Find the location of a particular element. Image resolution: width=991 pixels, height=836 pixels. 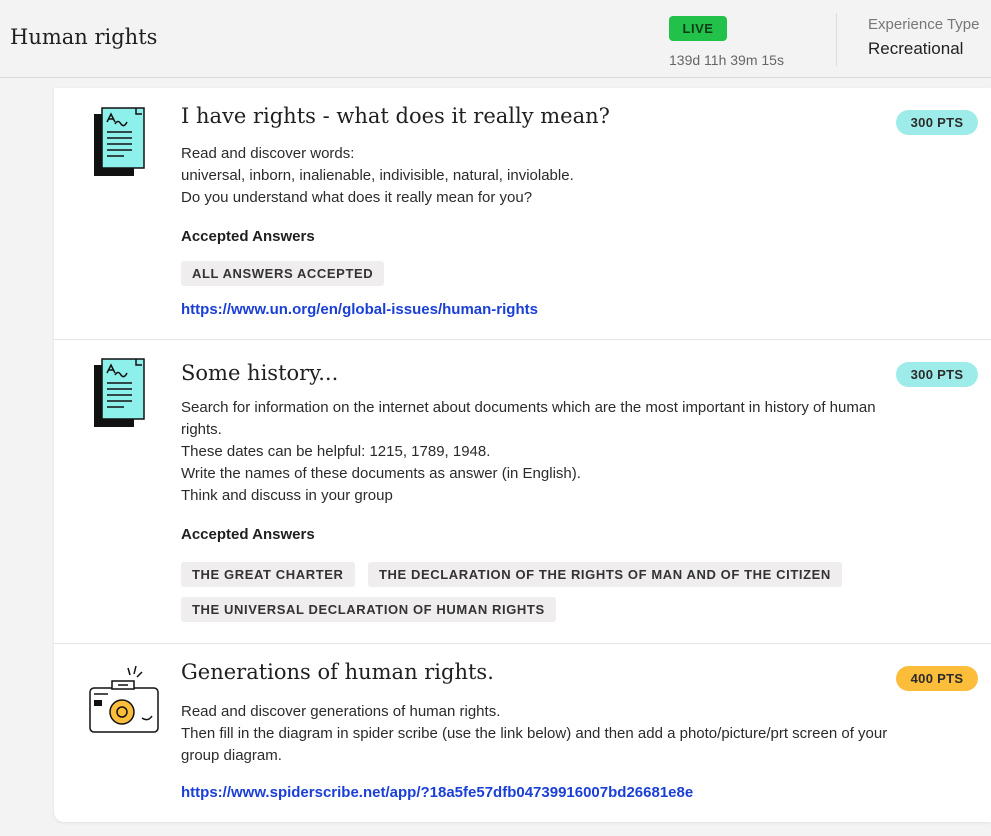

experience-type-label: Experience Type is located at coordinates (924, 24).